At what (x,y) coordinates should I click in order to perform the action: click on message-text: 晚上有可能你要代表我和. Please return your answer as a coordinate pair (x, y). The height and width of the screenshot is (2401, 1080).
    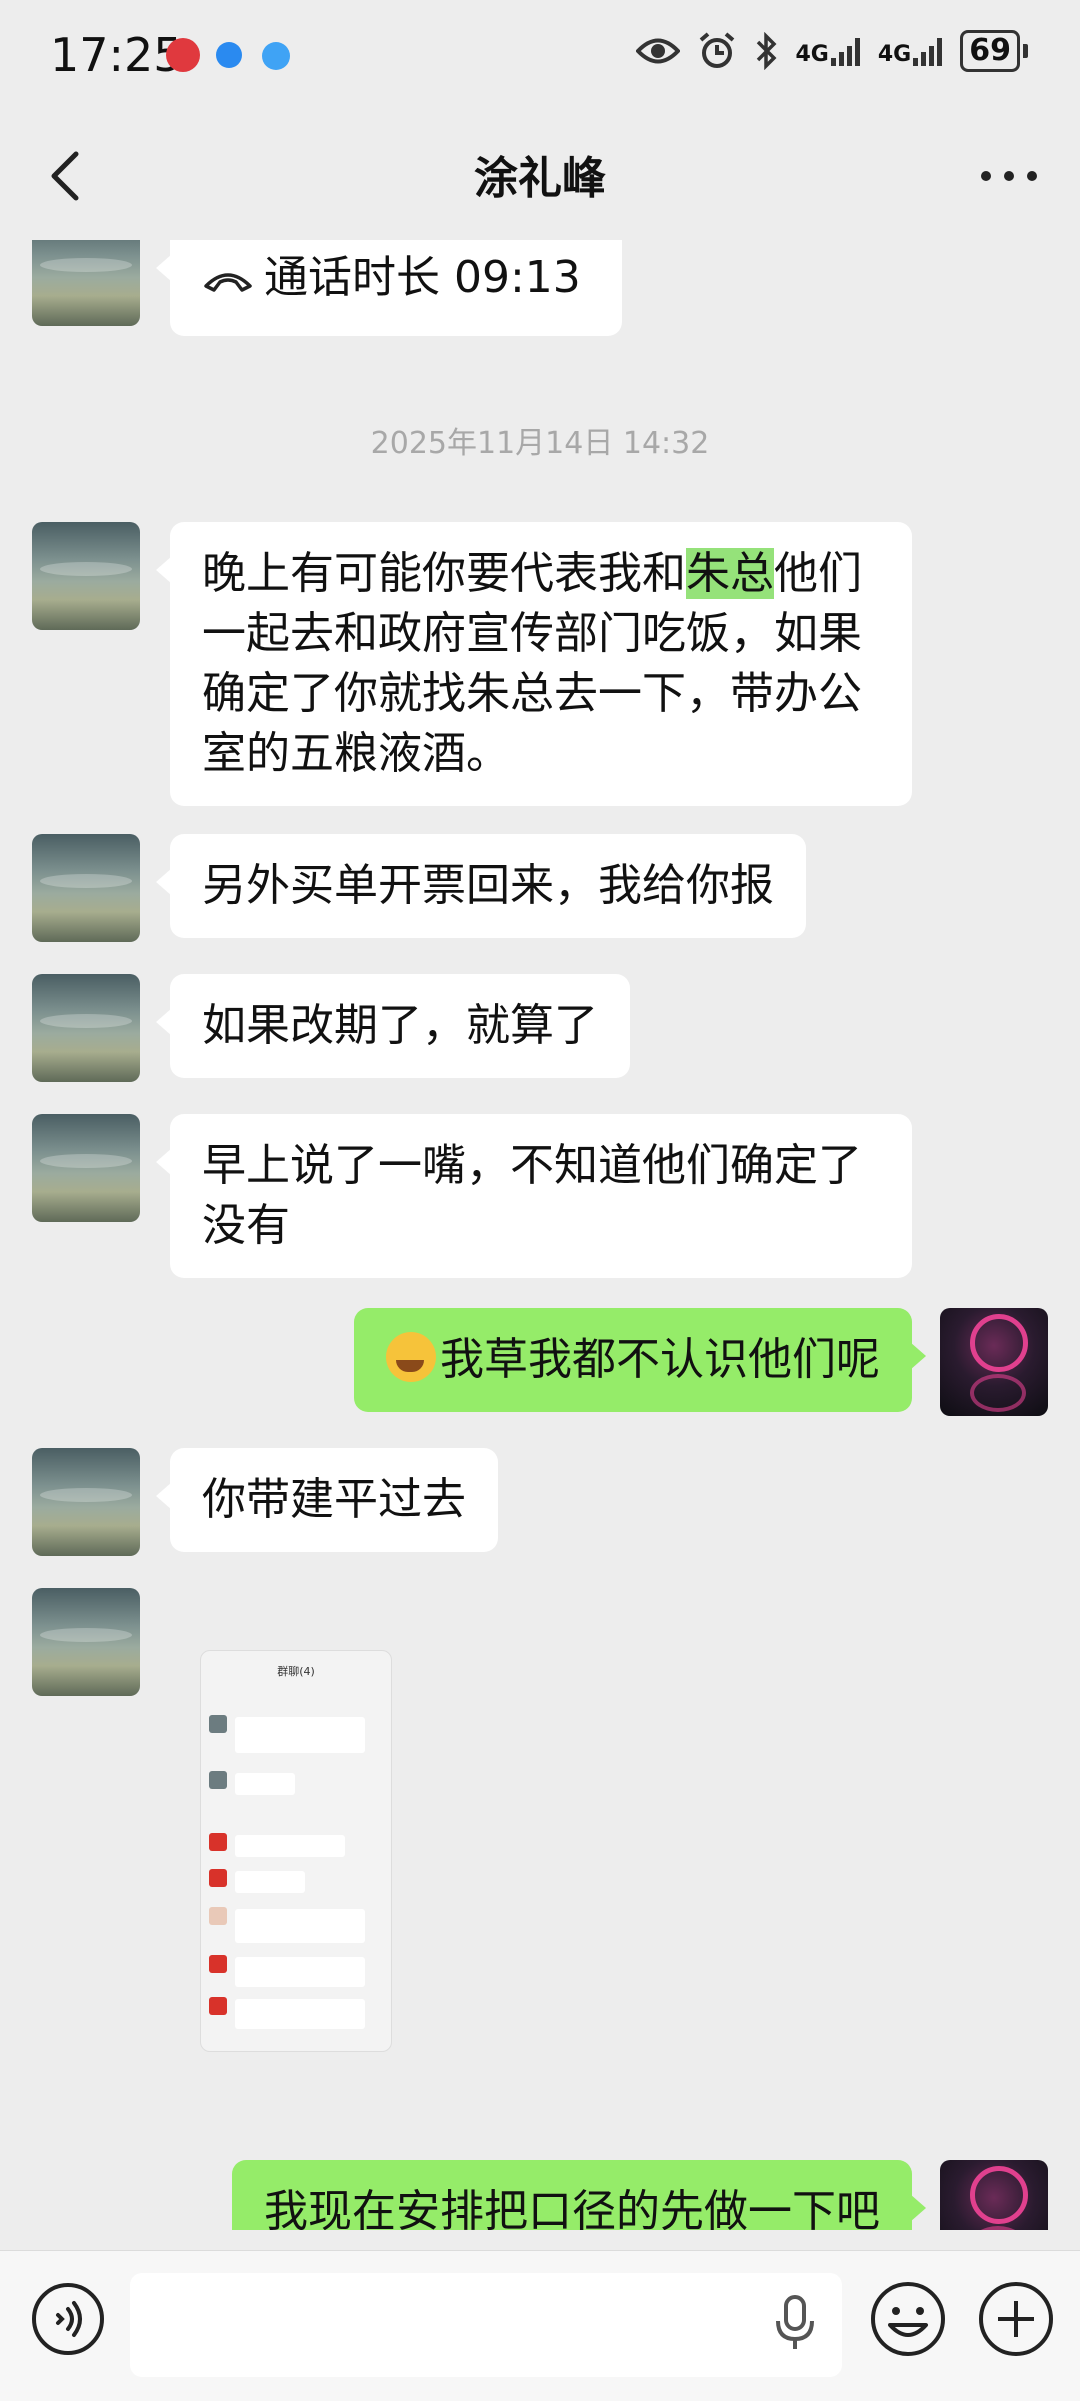
    Looking at the image, I should click on (444, 573).